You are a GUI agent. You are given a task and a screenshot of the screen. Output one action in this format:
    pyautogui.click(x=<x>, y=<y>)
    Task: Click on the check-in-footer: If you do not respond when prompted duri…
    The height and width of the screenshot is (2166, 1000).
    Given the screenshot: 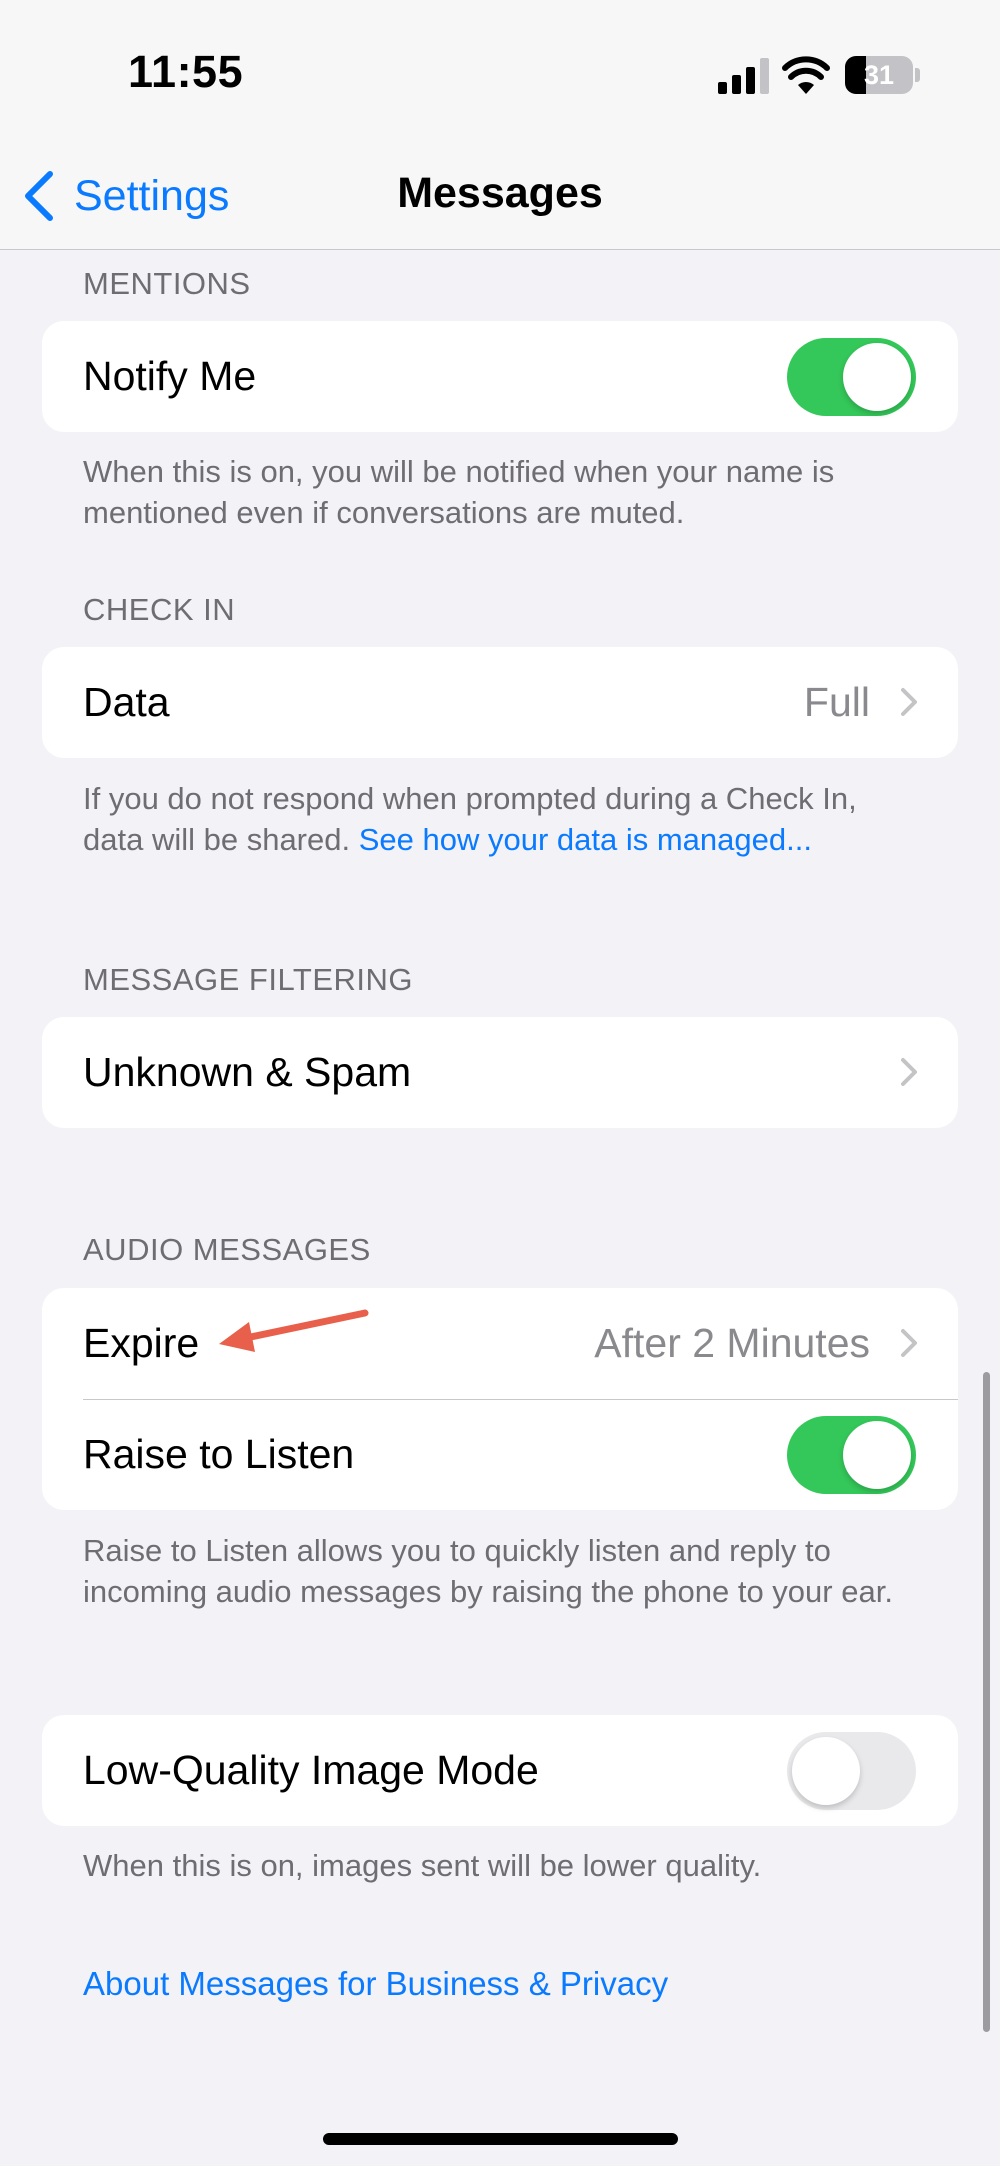 What is the action you would take?
    pyautogui.click(x=503, y=819)
    